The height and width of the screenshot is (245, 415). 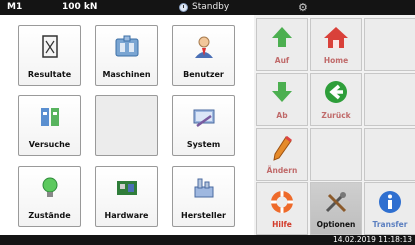 I want to click on tile-label: Hardware, so click(x=126, y=215).